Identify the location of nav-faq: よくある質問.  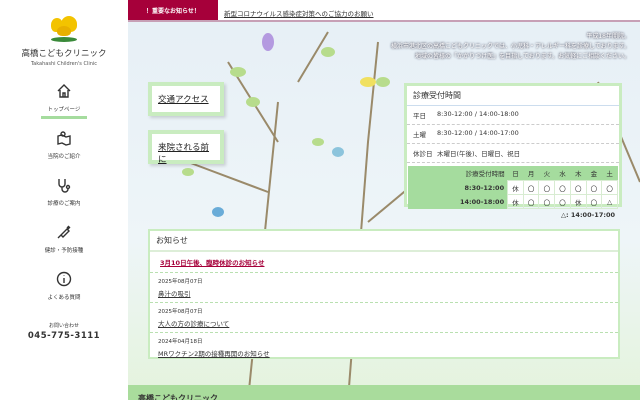
(64, 292).